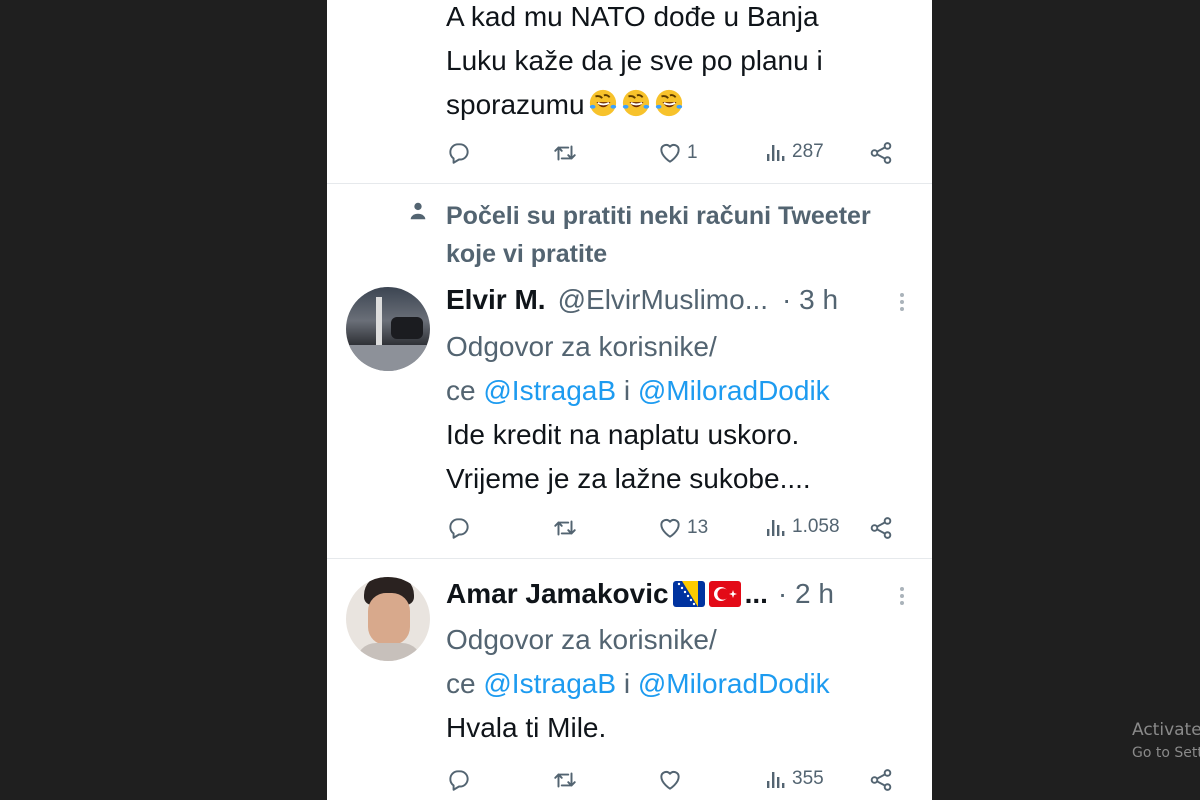 The image size is (1200, 800). Describe the element at coordinates (724, 594) in the screenshot. I see `turkey-flag` at that location.